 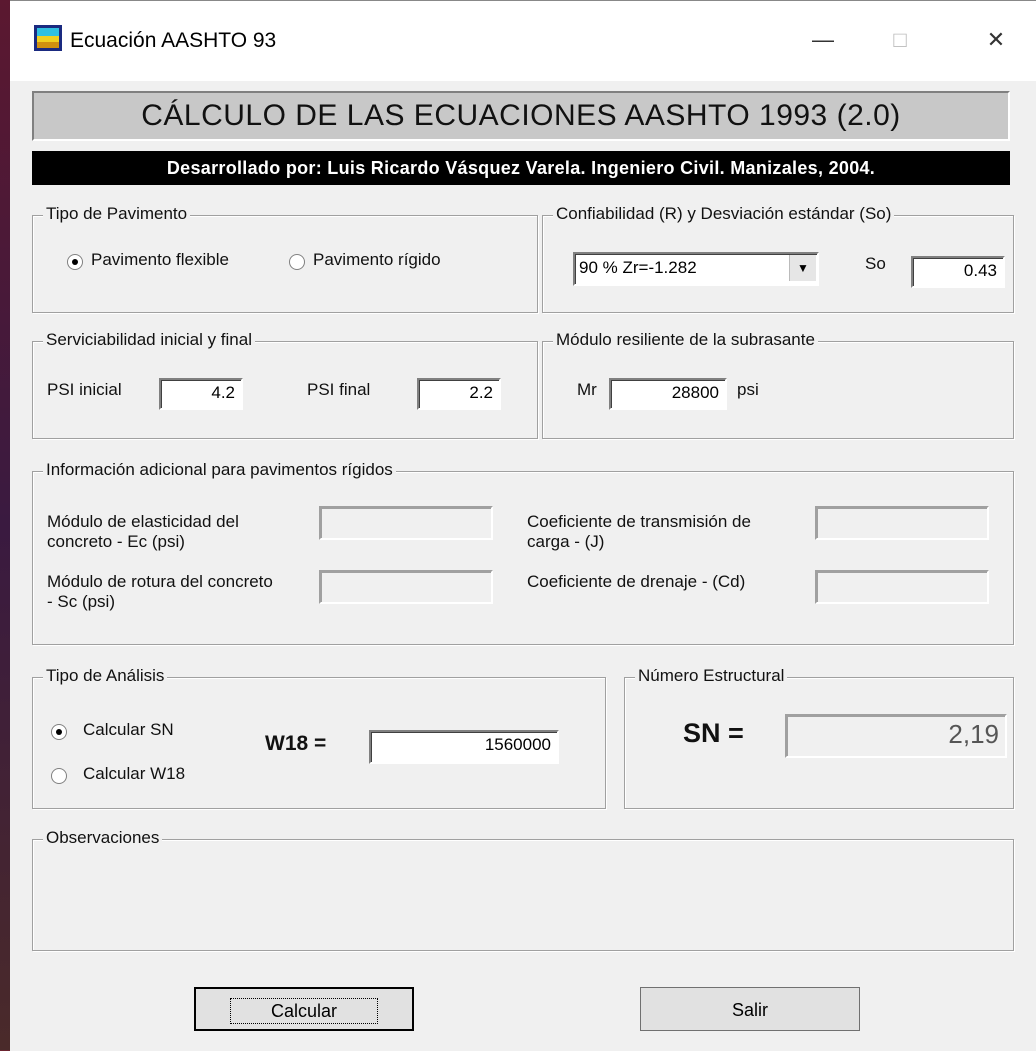 What do you see at coordinates (103, 838) in the screenshot?
I see `observations-legend: Observaciones` at bounding box center [103, 838].